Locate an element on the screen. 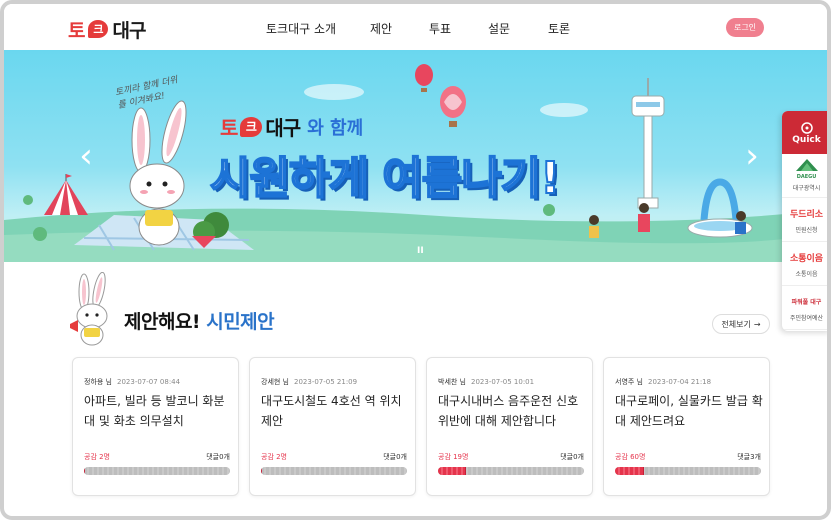 This screenshot has width=831, height=520. card-date: 2023-07-07 08:44 is located at coordinates (149, 382).